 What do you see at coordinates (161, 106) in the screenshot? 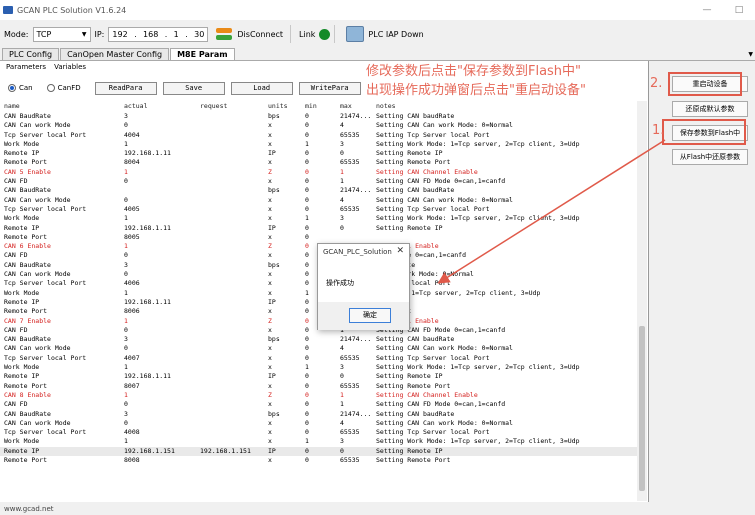
I see `header-actual: actual` at bounding box center [161, 106].